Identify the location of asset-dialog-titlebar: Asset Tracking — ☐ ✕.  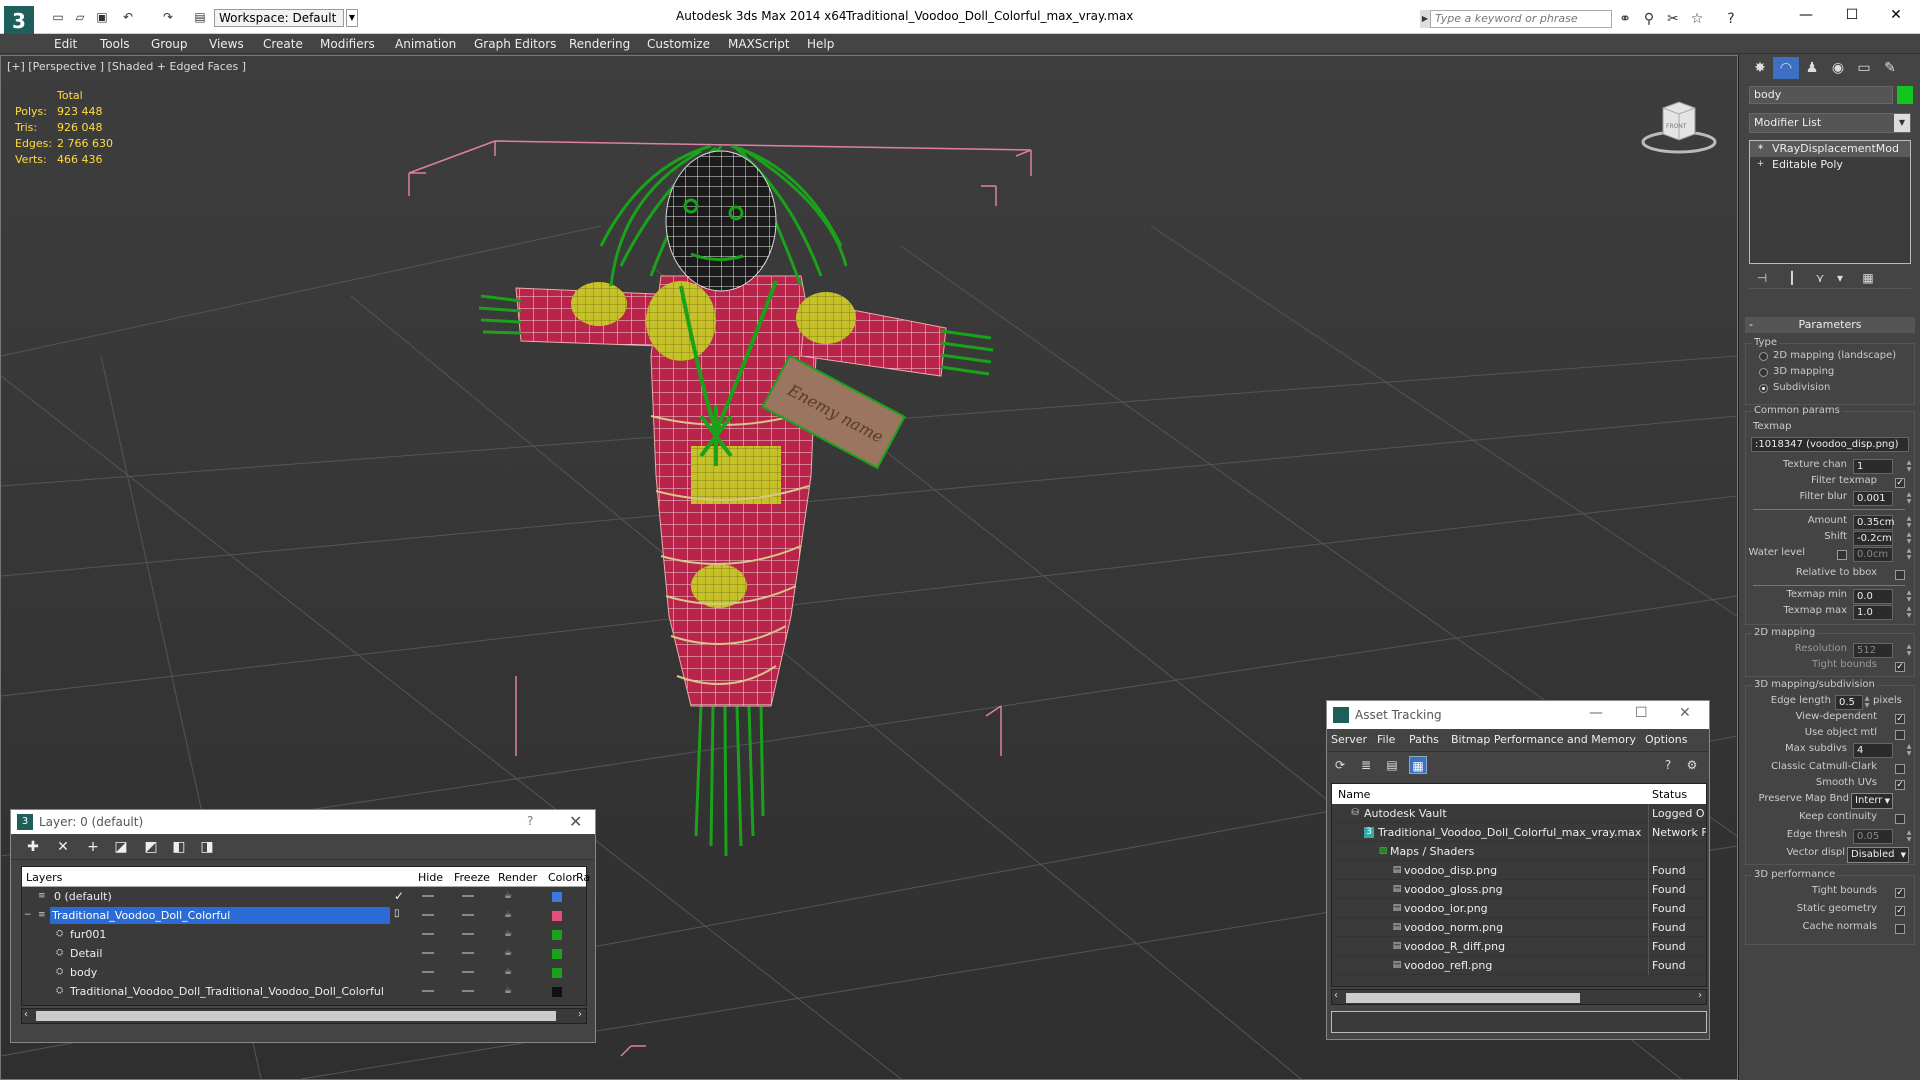
(1518, 715).